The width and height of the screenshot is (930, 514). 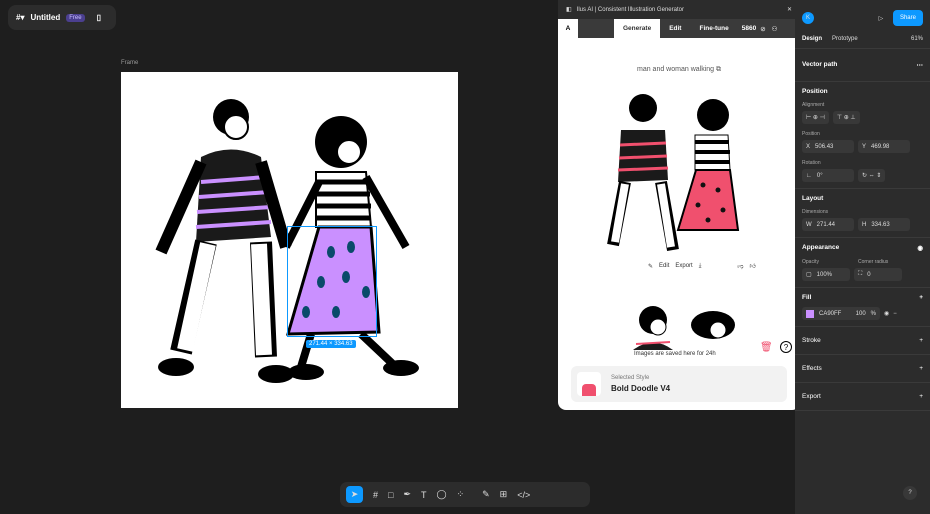 What do you see at coordinates (664, 266) in the screenshot?
I see `edit-button: Edit` at bounding box center [664, 266].